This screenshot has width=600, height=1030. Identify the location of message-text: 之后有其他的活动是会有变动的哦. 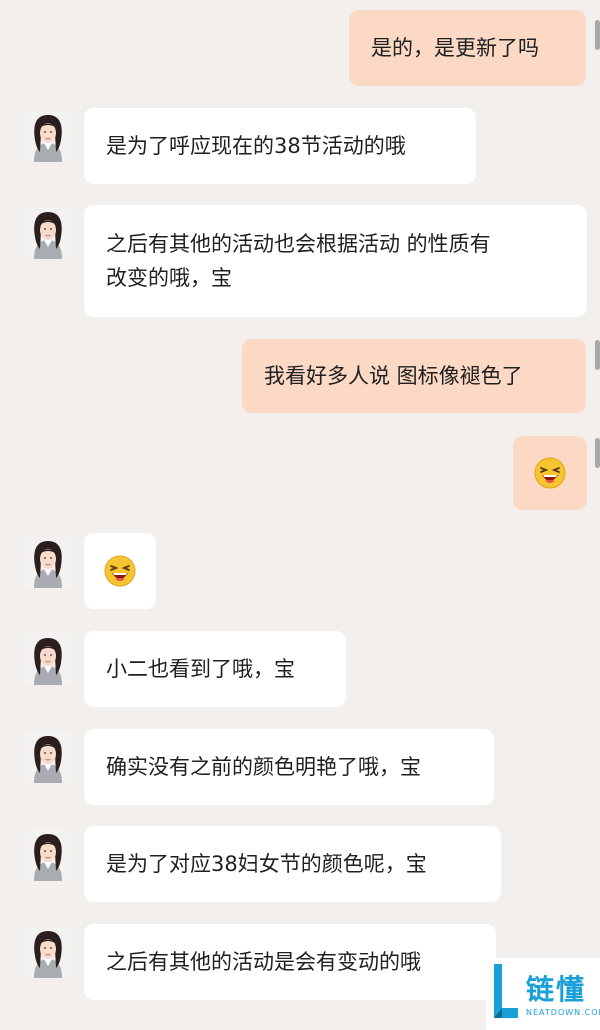
(263, 962).